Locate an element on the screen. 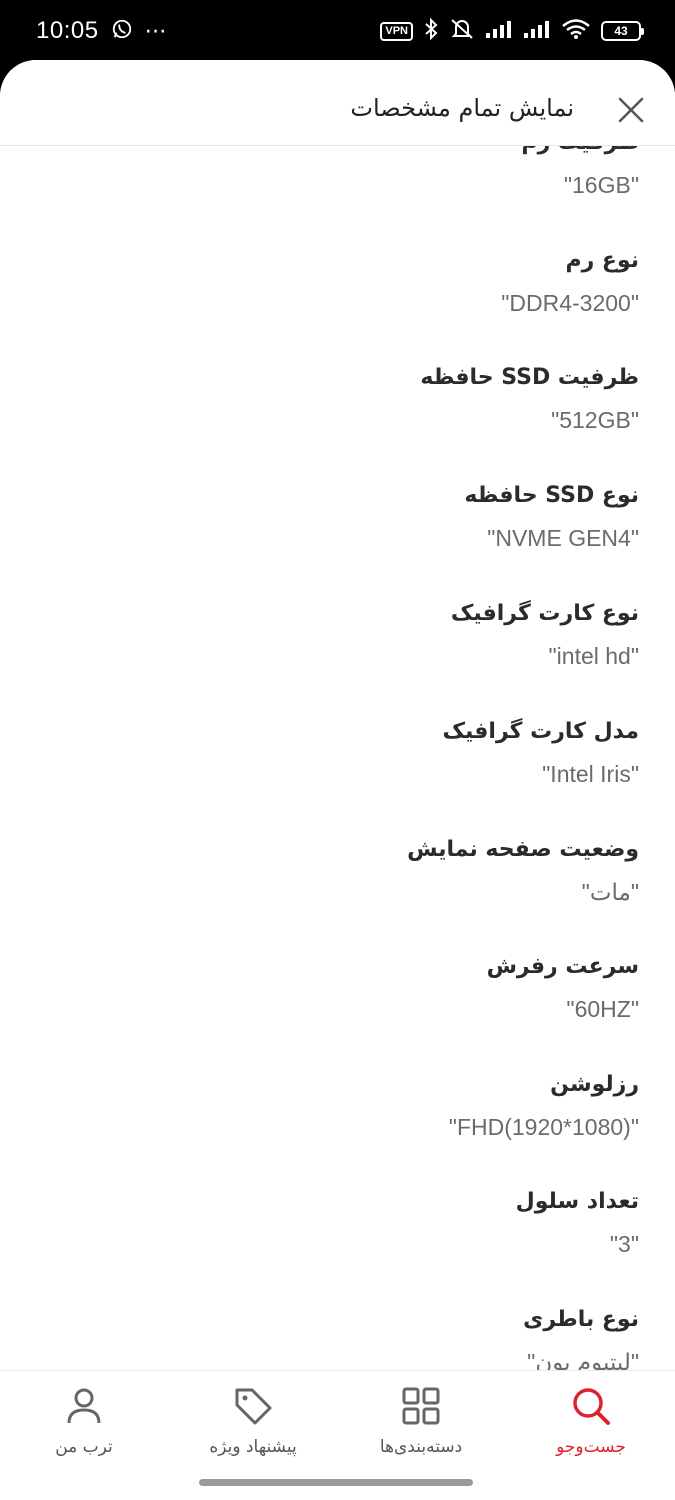 This screenshot has width=675, height=1500. spec-value: "16GB" is located at coordinates (601, 185).